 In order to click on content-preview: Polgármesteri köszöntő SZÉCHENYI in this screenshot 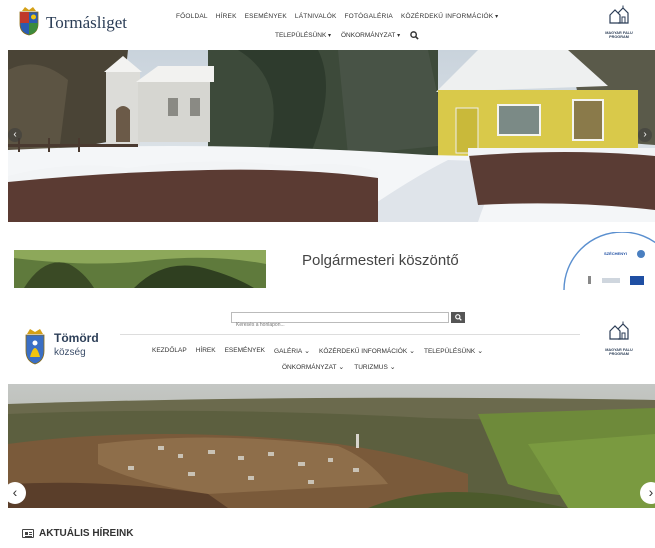, I will do `click(327, 256)`.